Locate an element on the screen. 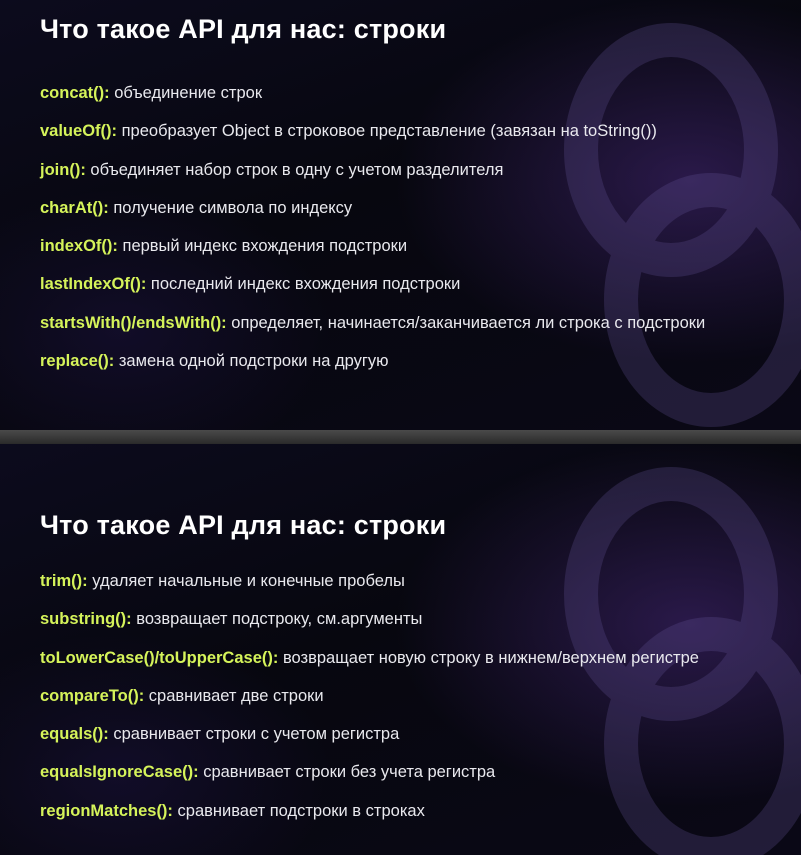 Image resolution: width=801 pixels, height=855 pixels. method-name: toLowerCase()/toUpperCase(): is located at coordinates (159, 657).